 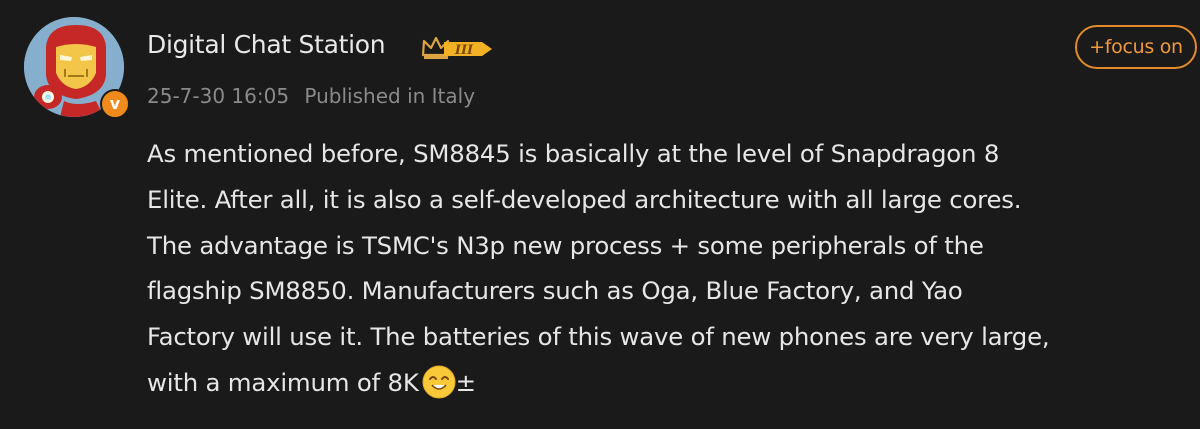 What do you see at coordinates (266, 44) in the screenshot?
I see `author-name: Digital Chat Station` at bounding box center [266, 44].